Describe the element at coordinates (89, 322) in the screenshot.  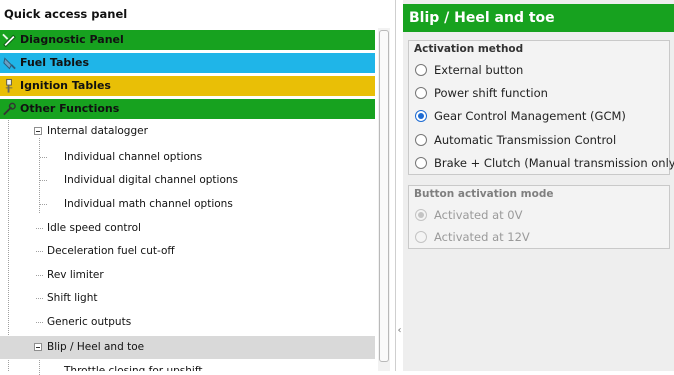
I see `tree-item-label: Generic outputs` at that location.